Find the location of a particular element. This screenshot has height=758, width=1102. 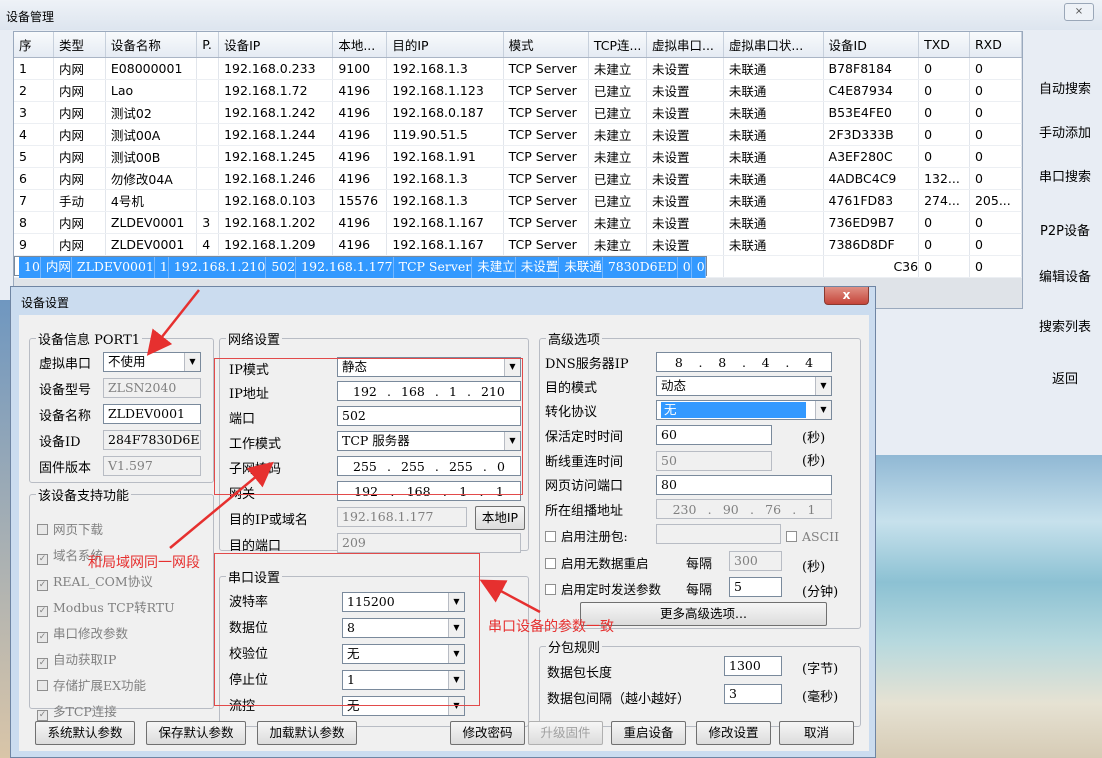

device-name-field: ZLDEV0001 is located at coordinates (152, 414).